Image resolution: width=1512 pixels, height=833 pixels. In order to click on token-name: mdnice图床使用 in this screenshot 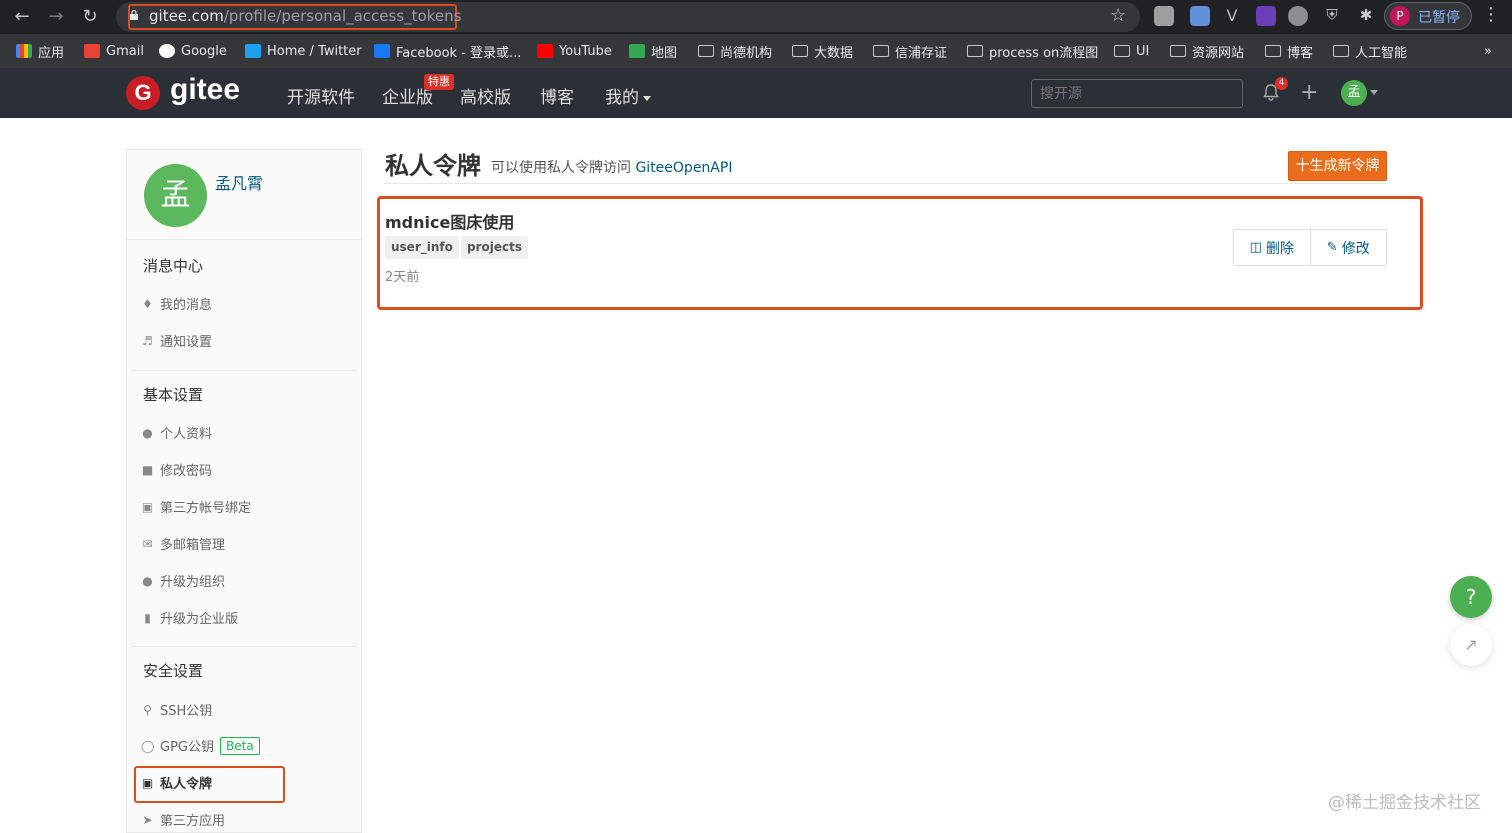, I will do `click(450, 222)`.